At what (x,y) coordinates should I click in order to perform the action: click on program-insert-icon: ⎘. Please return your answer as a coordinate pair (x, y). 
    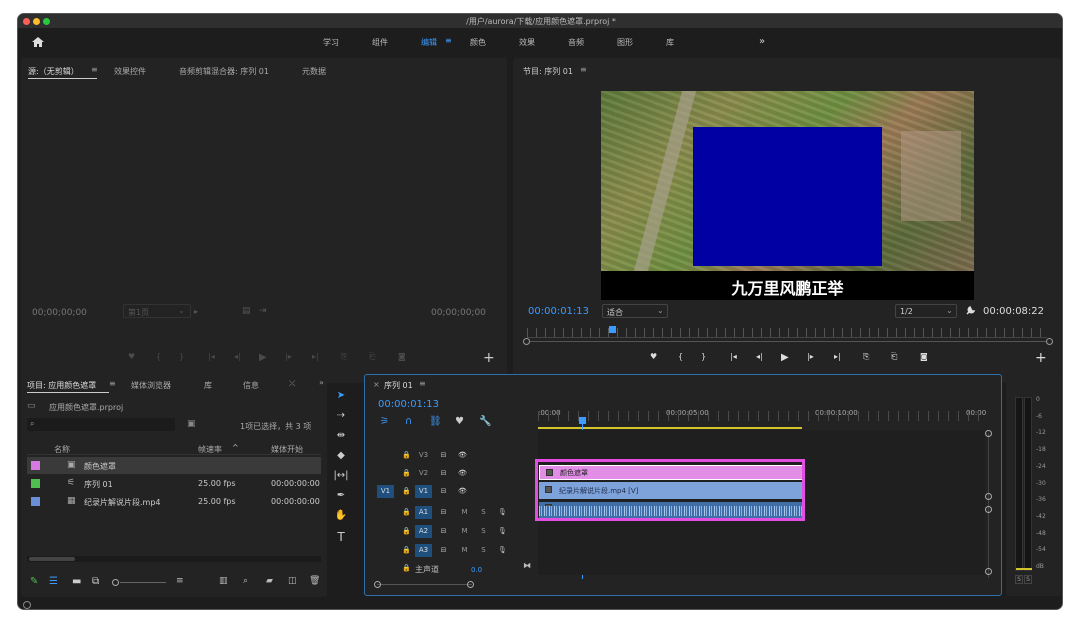
    Looking at the image, I should click on (866, 357).